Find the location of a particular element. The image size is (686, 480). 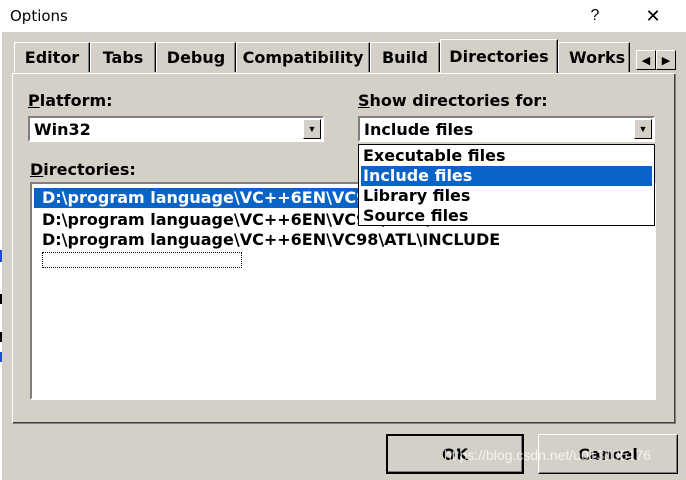

platform-combobox: Win32 ▼ is located at coordinates (176, 129).